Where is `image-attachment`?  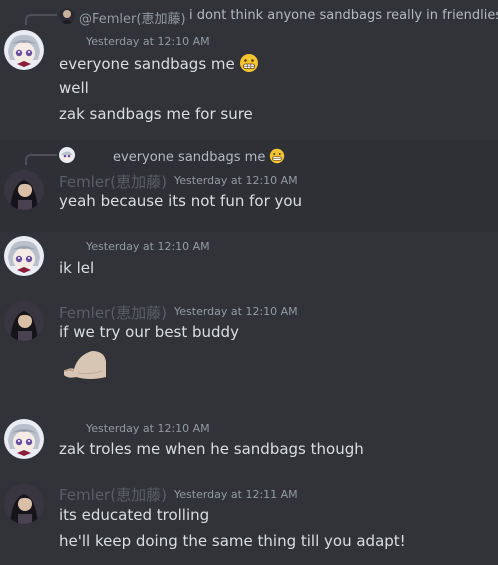 image-attachment is located at coordinates (83, 364).